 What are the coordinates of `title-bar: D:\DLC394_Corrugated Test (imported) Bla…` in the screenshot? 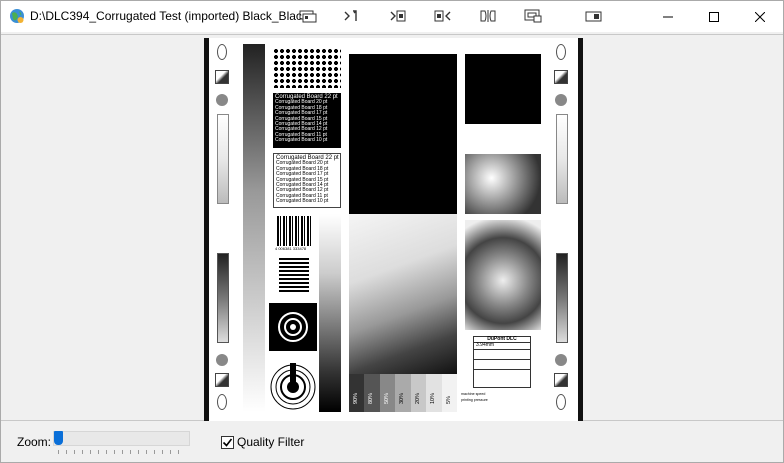 It's located at (392, 16).